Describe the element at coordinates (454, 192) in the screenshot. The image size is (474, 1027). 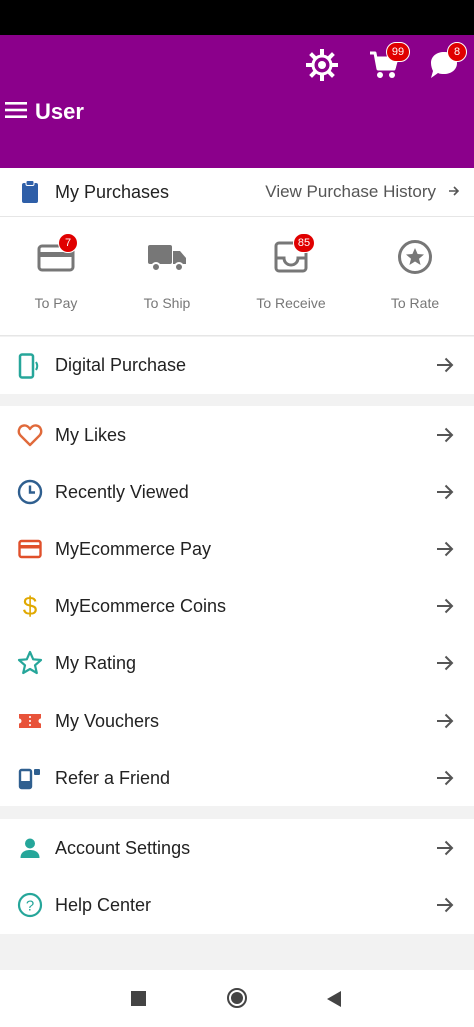
I see `chevron-right-icon` at that location.